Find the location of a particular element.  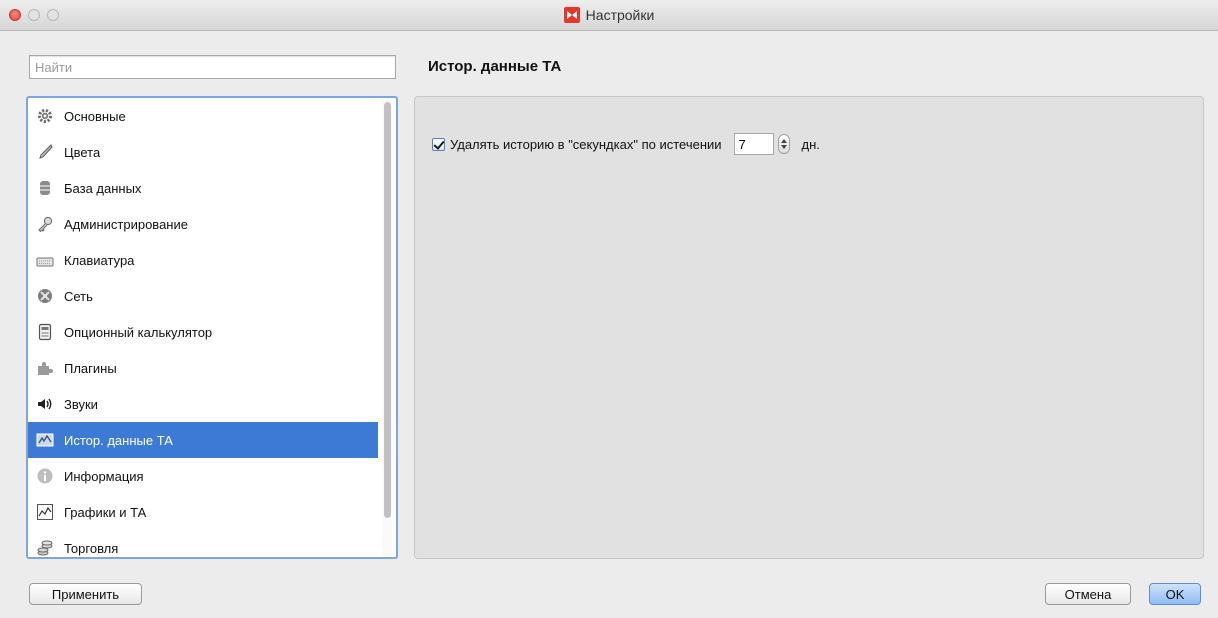

sidebar-item-label: Сеть is located at coordinates (78, 296).